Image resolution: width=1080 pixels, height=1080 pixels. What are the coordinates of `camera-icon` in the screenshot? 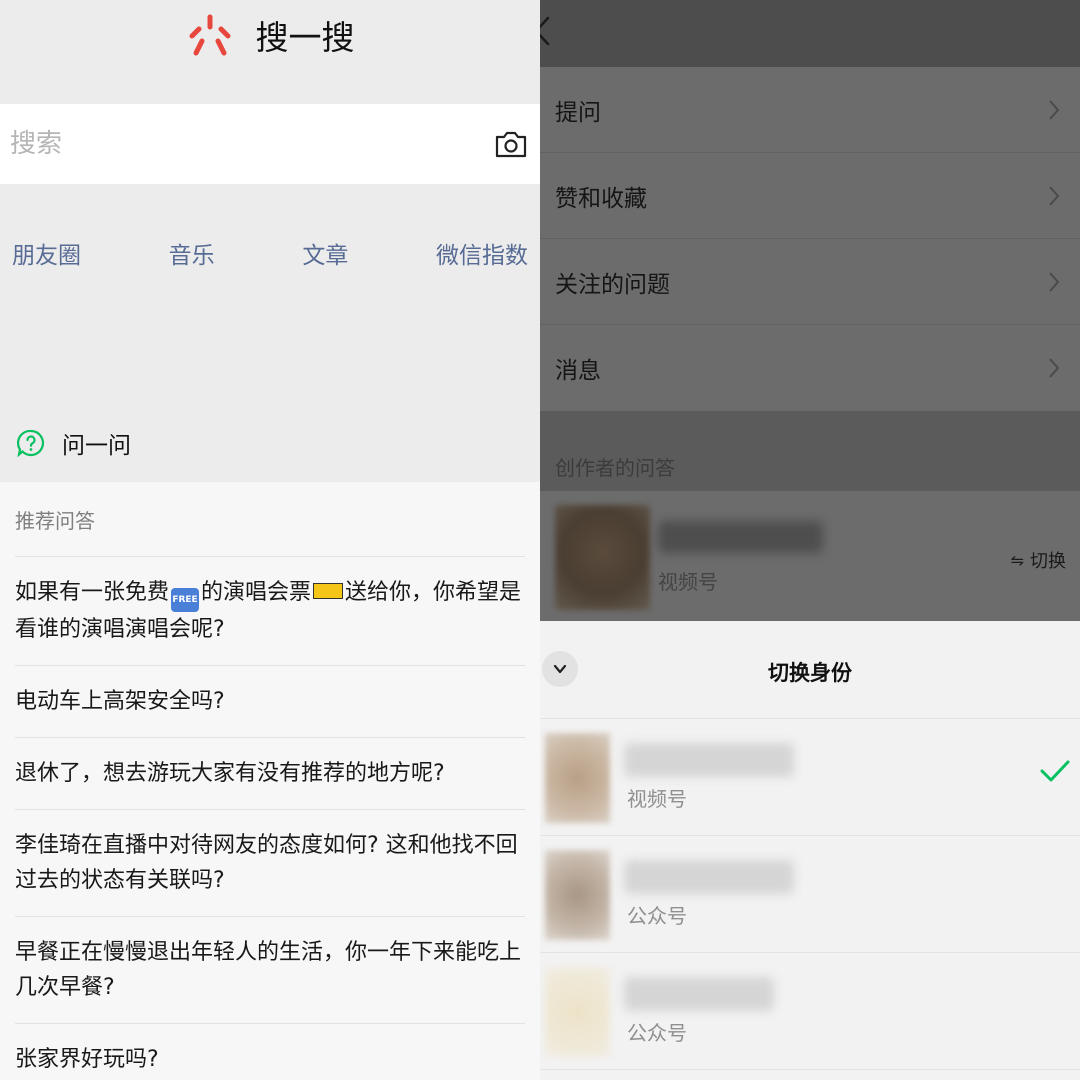 It's located at (511, 144).